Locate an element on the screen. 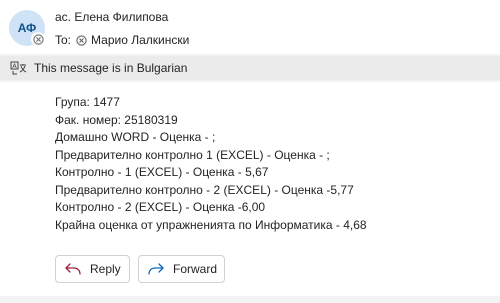  recipient-status-icon is located at coordinates (81, 40).